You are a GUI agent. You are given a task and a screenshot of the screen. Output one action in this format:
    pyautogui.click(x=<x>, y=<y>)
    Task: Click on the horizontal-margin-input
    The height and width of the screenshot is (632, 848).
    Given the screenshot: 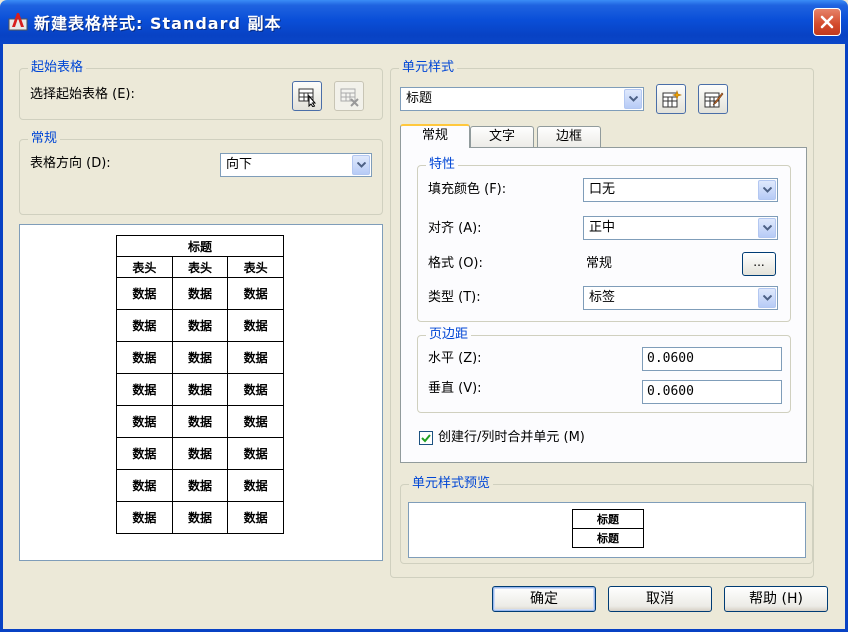 What is the action you would take?
    pyautogui.click(x=707, y=358)
    